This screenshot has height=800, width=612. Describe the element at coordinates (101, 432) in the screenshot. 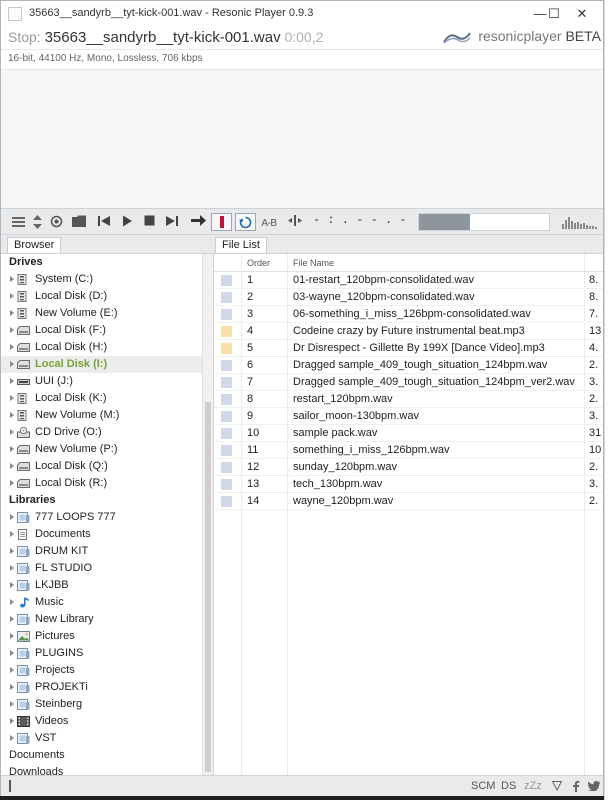

I see `drive-item-cd-drive-o: CD Drive (O:)` at that location.